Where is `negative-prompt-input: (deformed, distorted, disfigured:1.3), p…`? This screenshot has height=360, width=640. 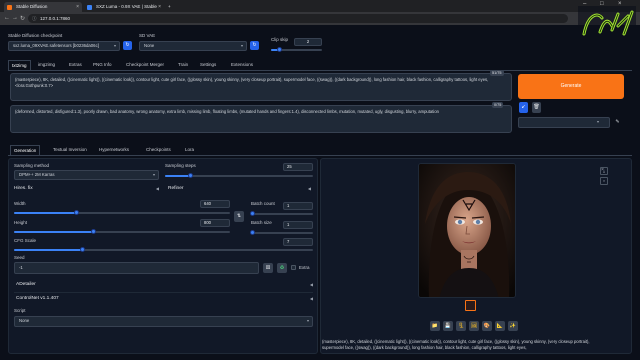 negative-prompt-input: (deformed, distorted, disfigured:1.3), p… is located at coordinates (261, 119).